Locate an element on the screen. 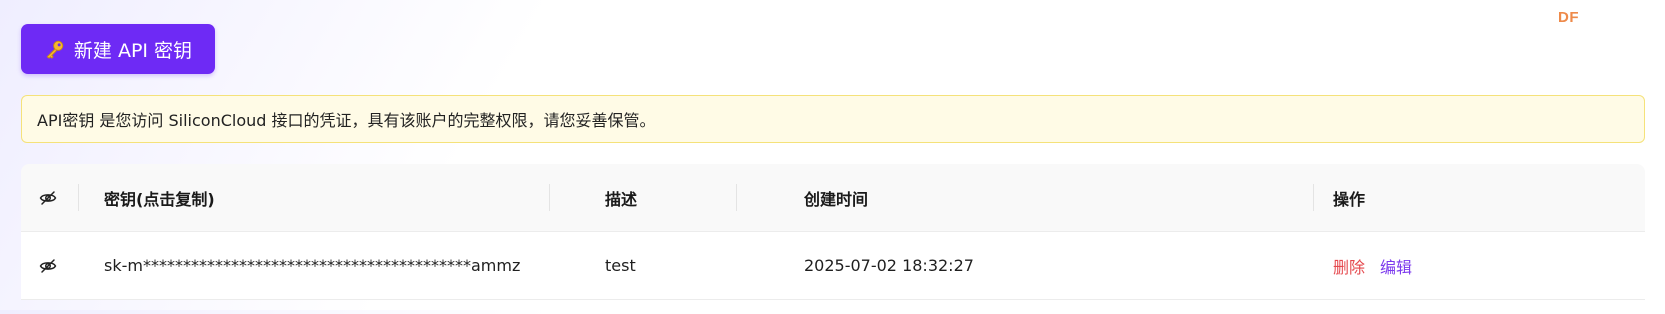 The height and width of the screenshot is (314, 1665). column-header-created-at: 创建时间 is located at coordinates (836, 199).